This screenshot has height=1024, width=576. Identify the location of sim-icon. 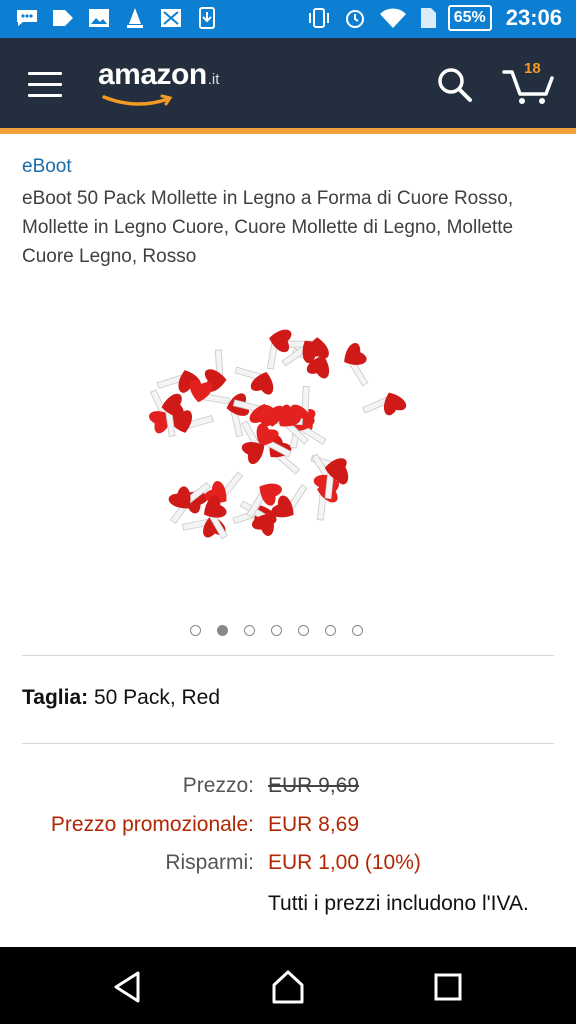
(428, 18).